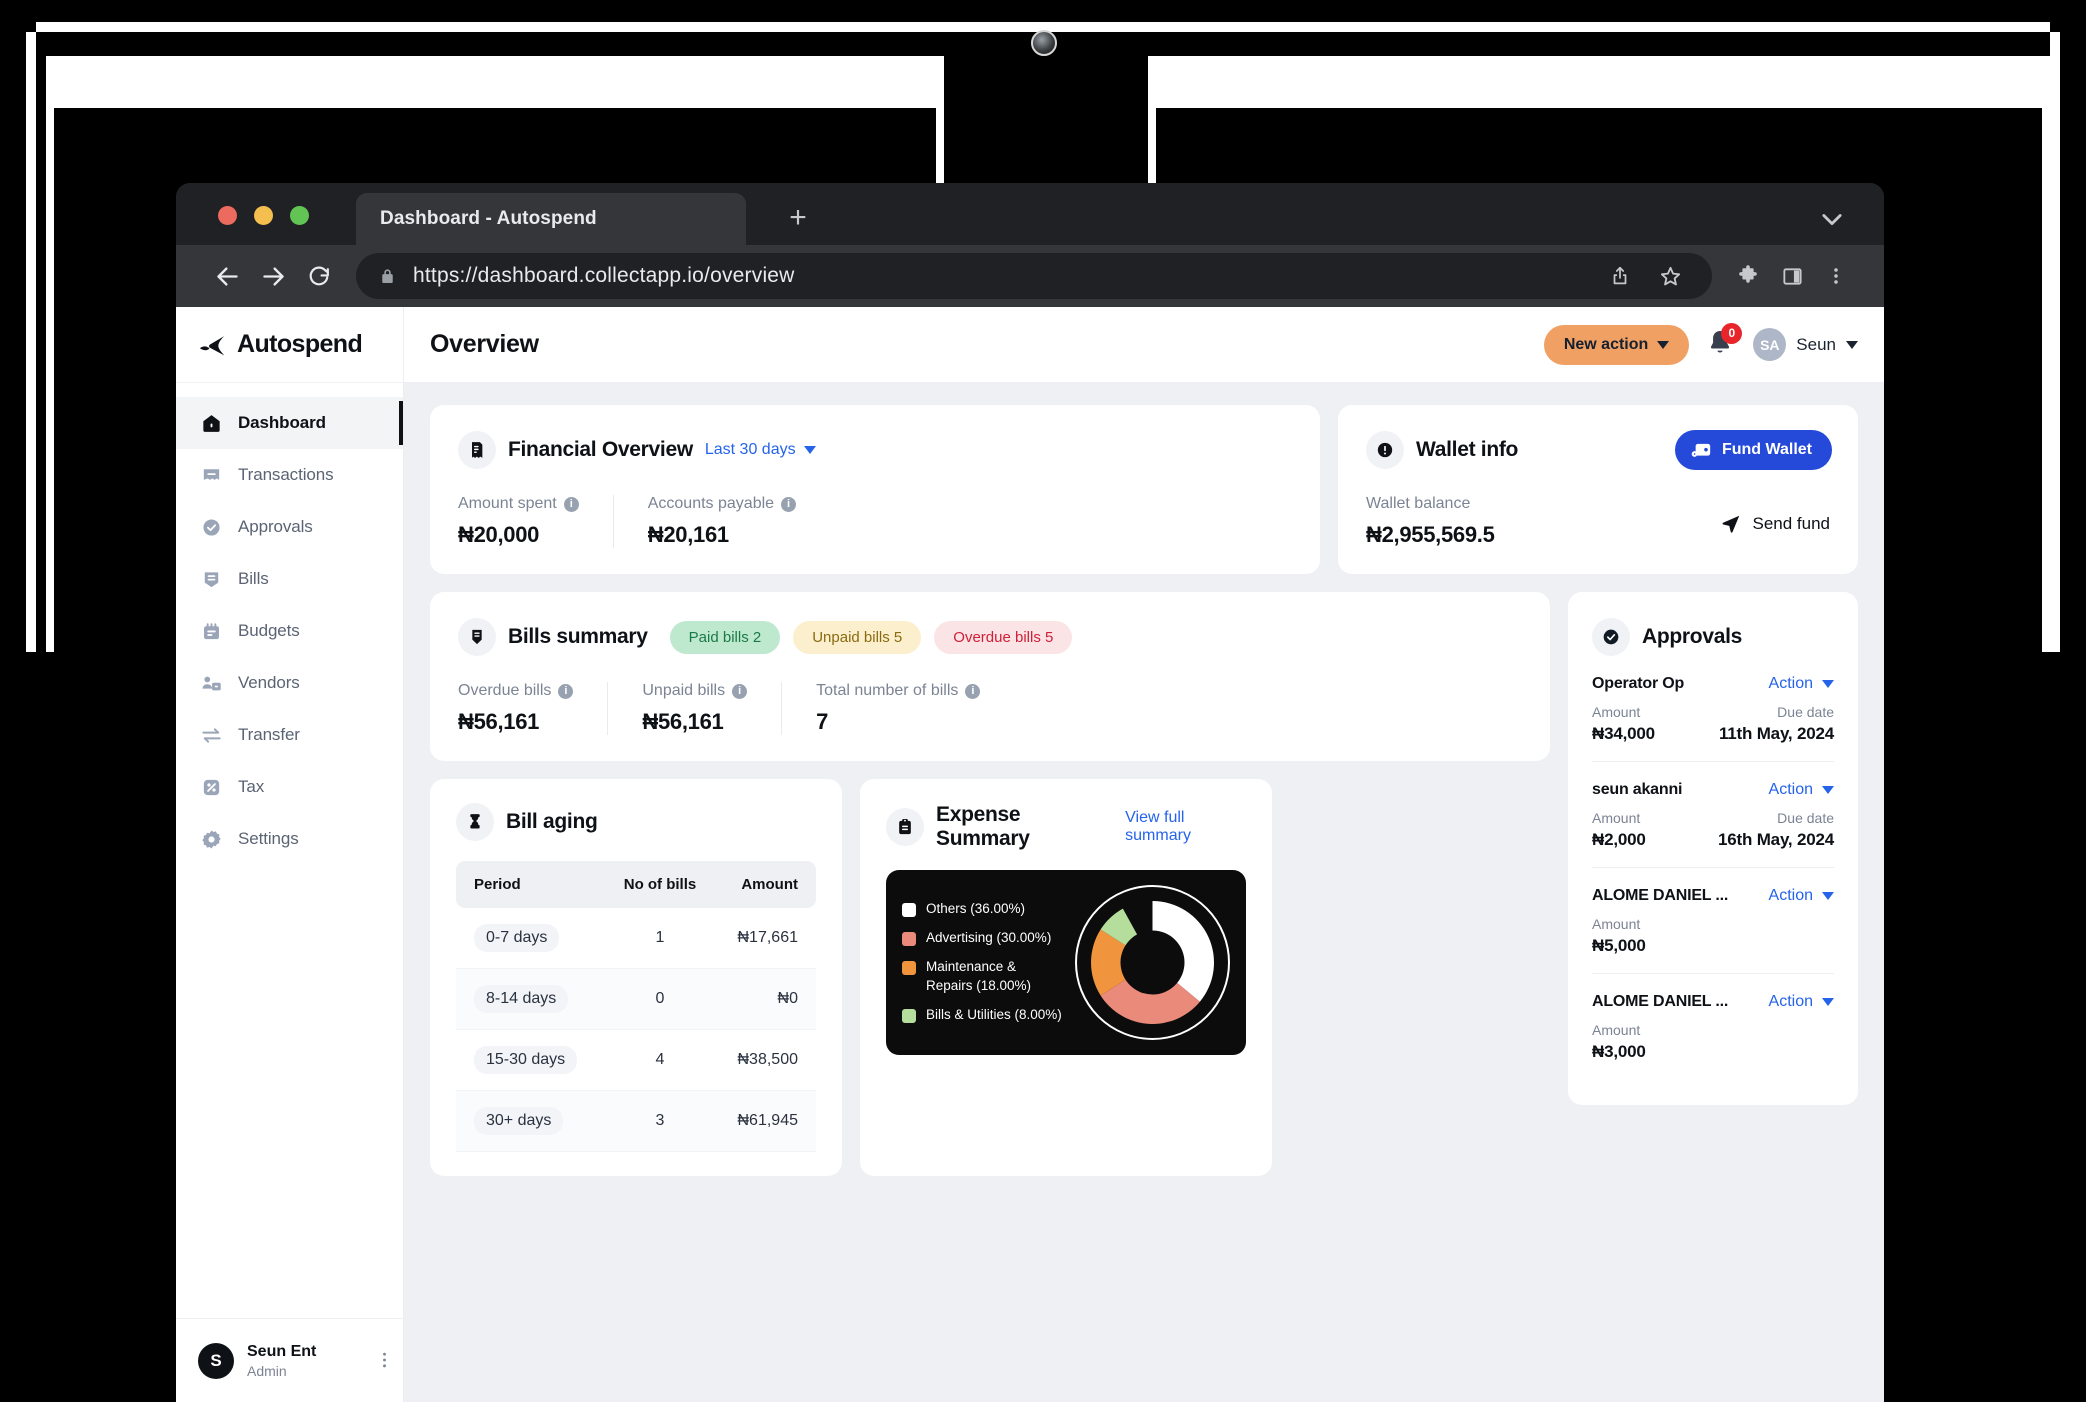  Describe the element at coordinates (289, 631) in the screenshot. I see `sidebar-item-budgets: Budgets` at that location.